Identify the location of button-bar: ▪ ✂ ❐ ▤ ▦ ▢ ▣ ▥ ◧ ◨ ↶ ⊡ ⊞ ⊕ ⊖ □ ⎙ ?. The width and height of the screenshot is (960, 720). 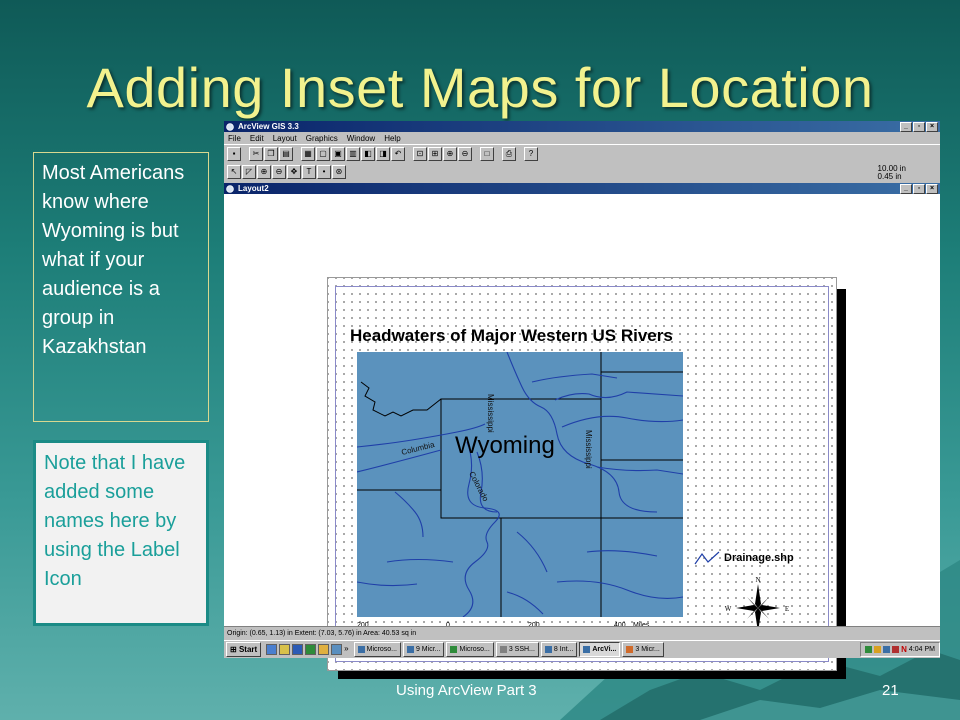
(582, 153).